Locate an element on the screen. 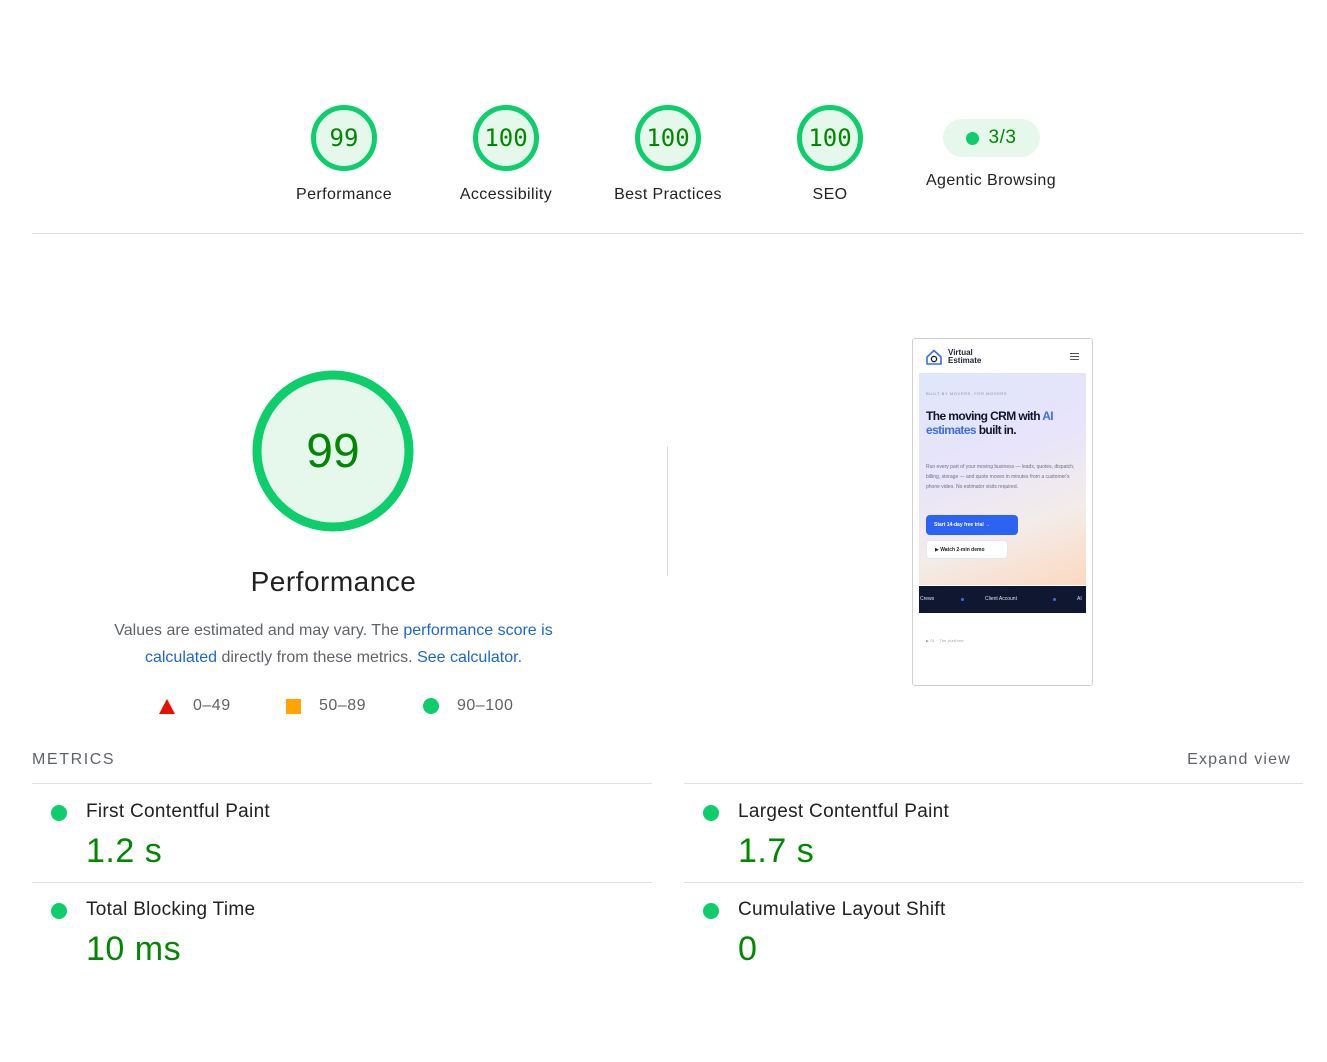 This screenshot has height=1062, width=1327. hero-kicker: BUILT BY MOVERS, FOR MOVERS is located at coordinates (967, 393).